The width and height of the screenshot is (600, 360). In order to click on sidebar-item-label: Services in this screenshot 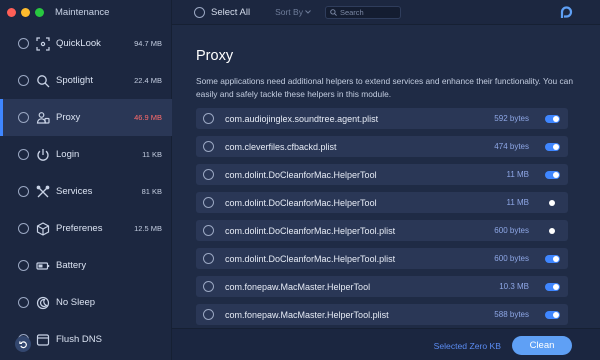, I will do `click(74, 191)`.